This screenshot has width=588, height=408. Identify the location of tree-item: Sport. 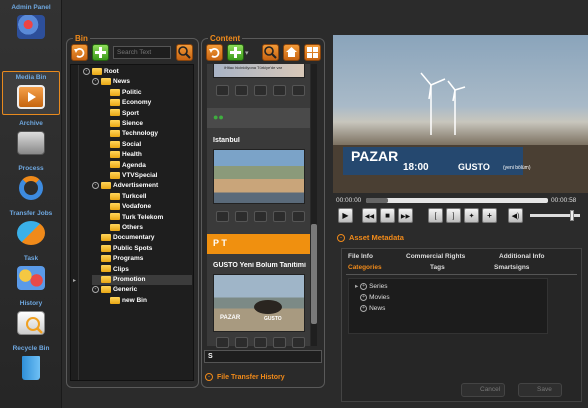
(120, 114).